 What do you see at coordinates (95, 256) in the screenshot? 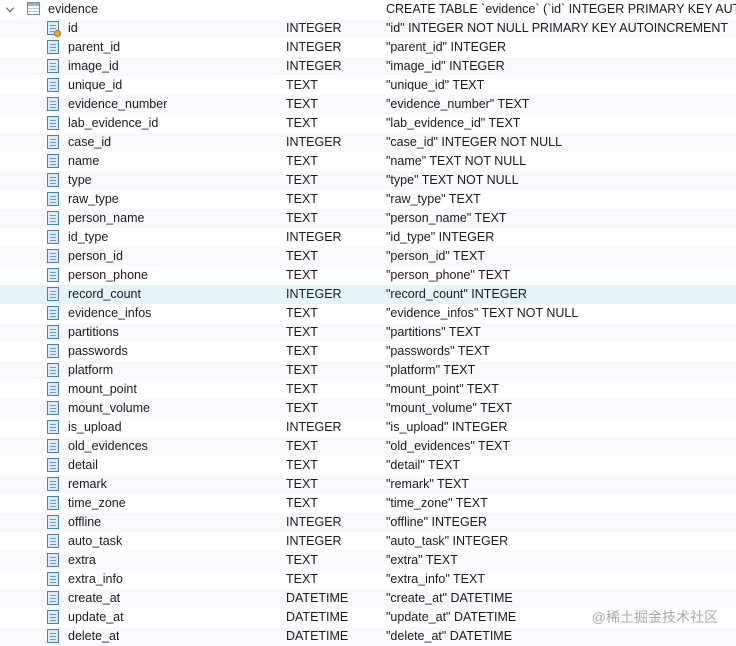
I see `field-name: person_id` at bounding box center [95, 256].